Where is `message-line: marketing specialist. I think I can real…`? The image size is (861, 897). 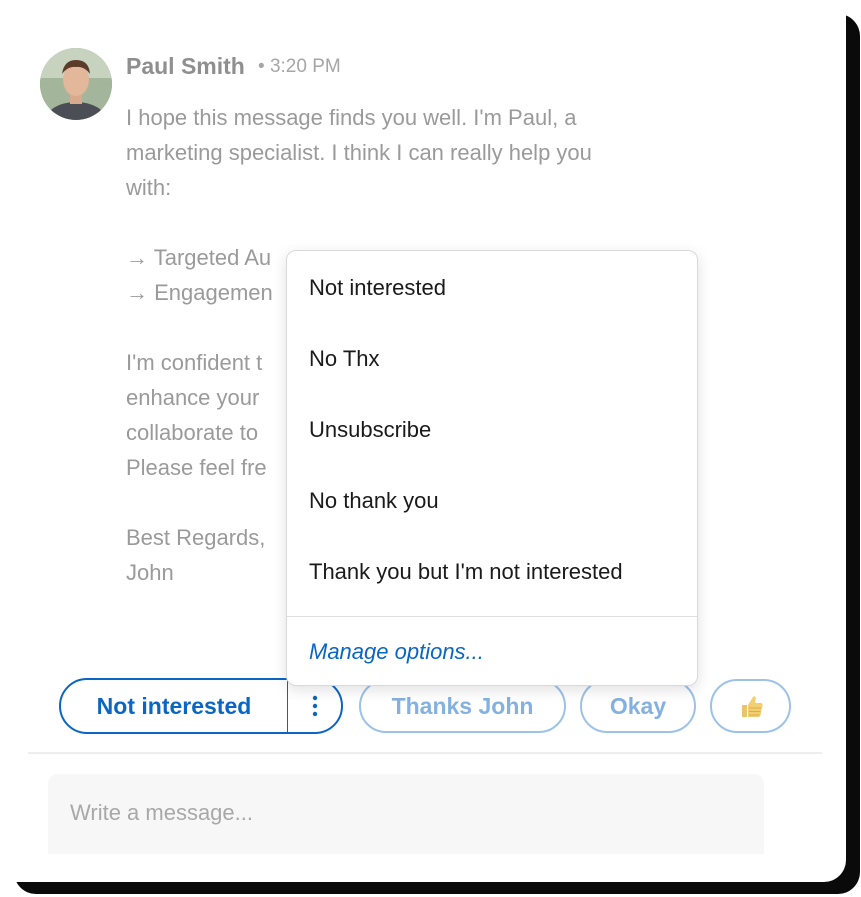 message-line: marketing specialist. I think I can real… is located at coordinates (359, 152).